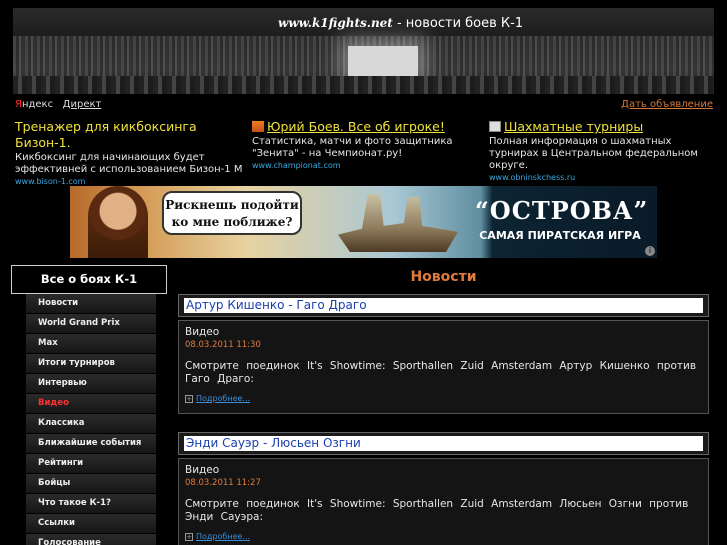 The height and width of the screenshot is (545, 727). What do you see at coordinates (667, 104) in the screenshot?
I see `give-ad-link: Дать объявление` at bounding box center [667, 104].